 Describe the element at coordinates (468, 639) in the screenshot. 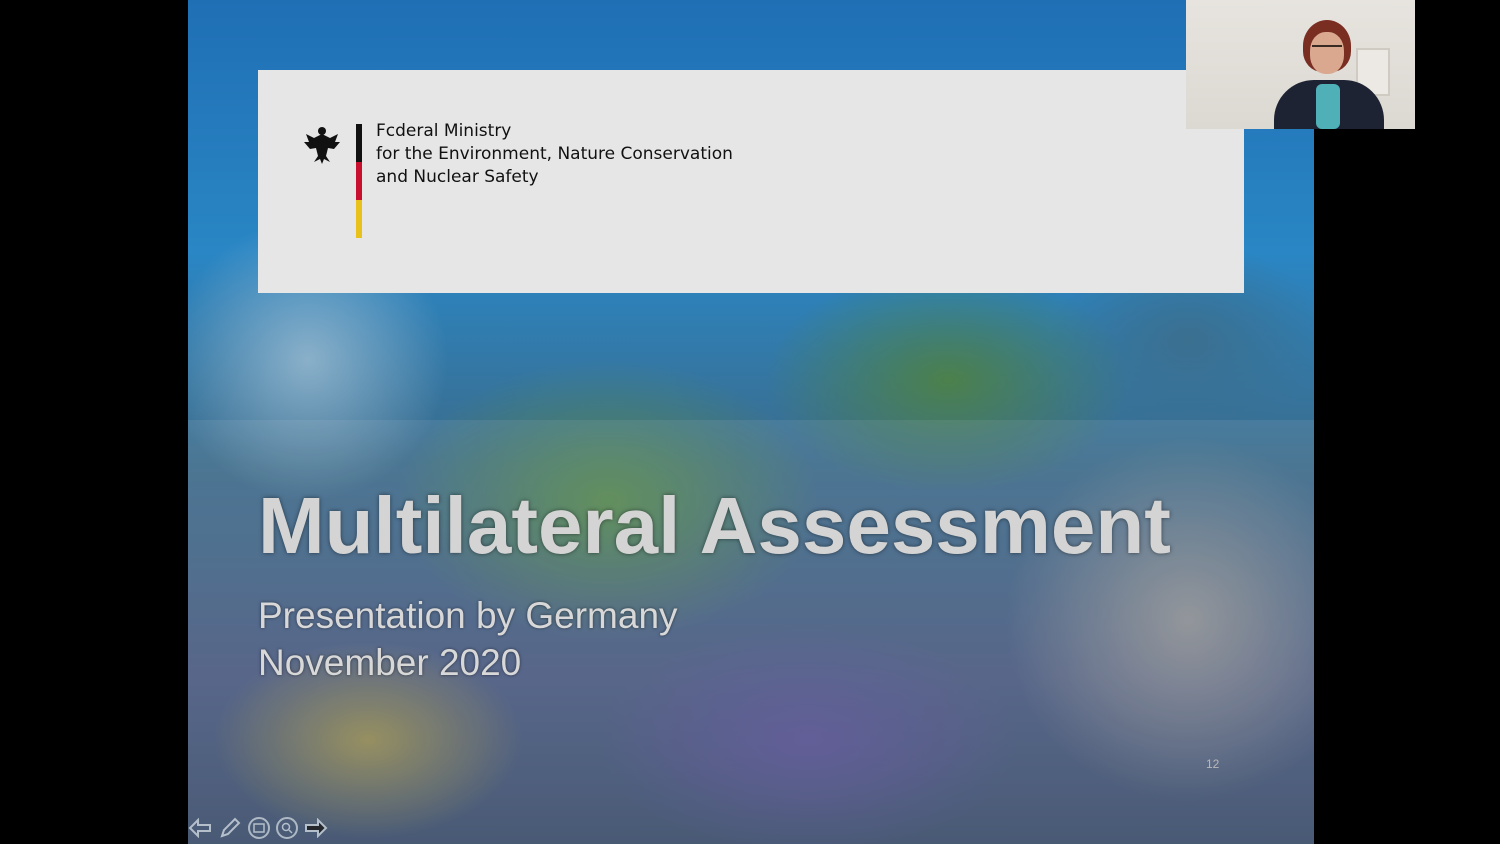

I see `slide-subtitle: Presentation by Germany November 2020` at that location.